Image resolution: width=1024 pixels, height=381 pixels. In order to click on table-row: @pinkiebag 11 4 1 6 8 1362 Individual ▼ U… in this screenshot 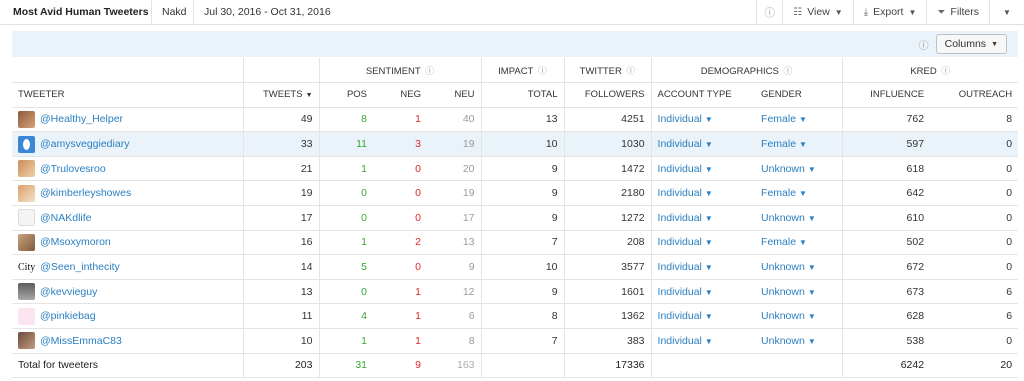, I will do `click(515, 316)`.